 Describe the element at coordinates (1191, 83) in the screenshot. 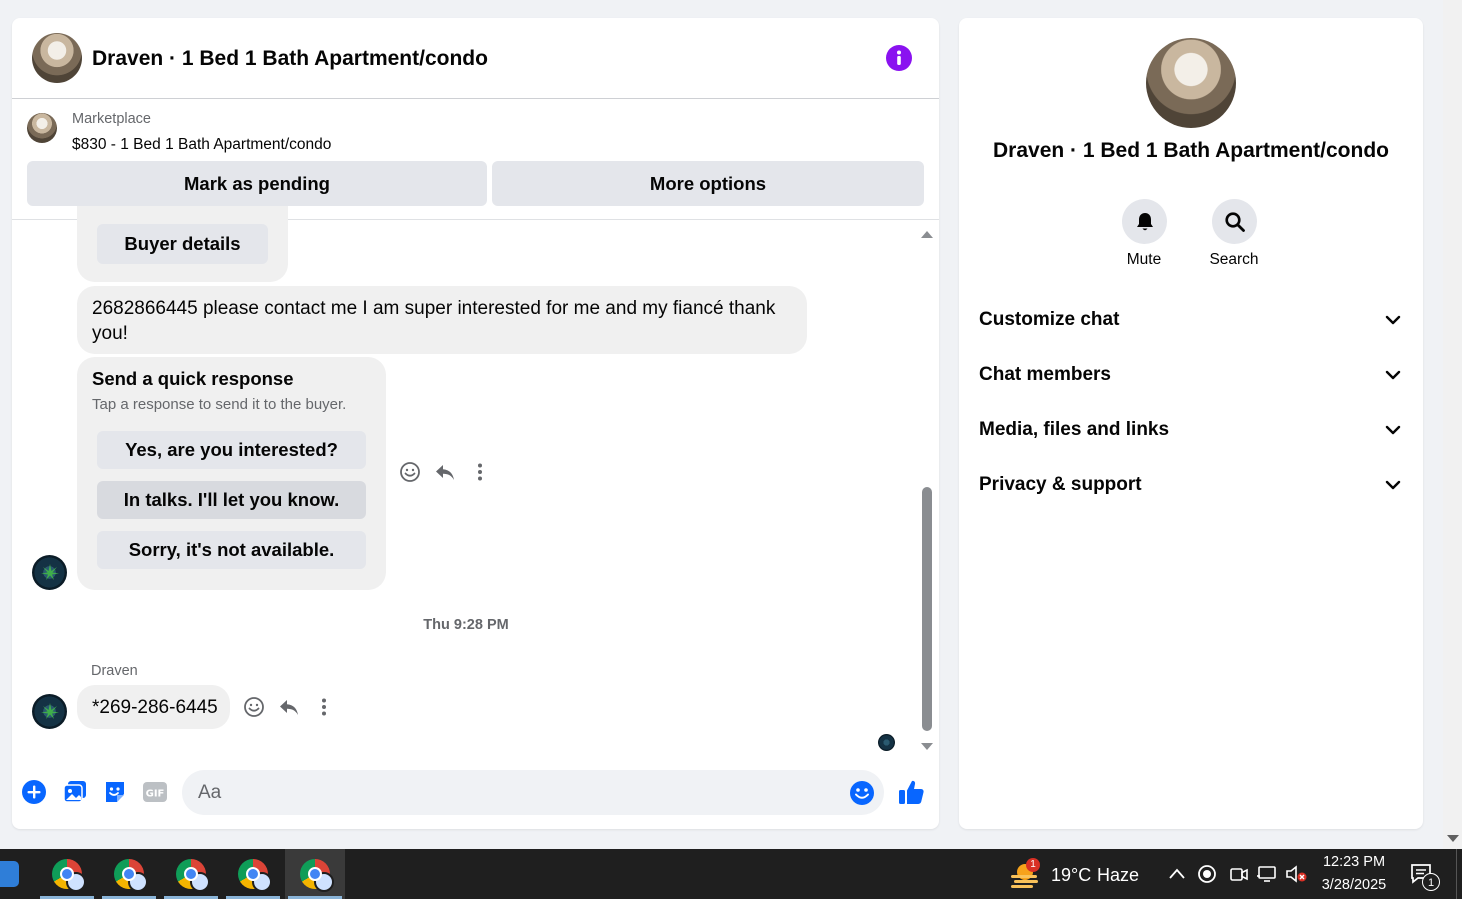

I see `details-avatar` at that location.